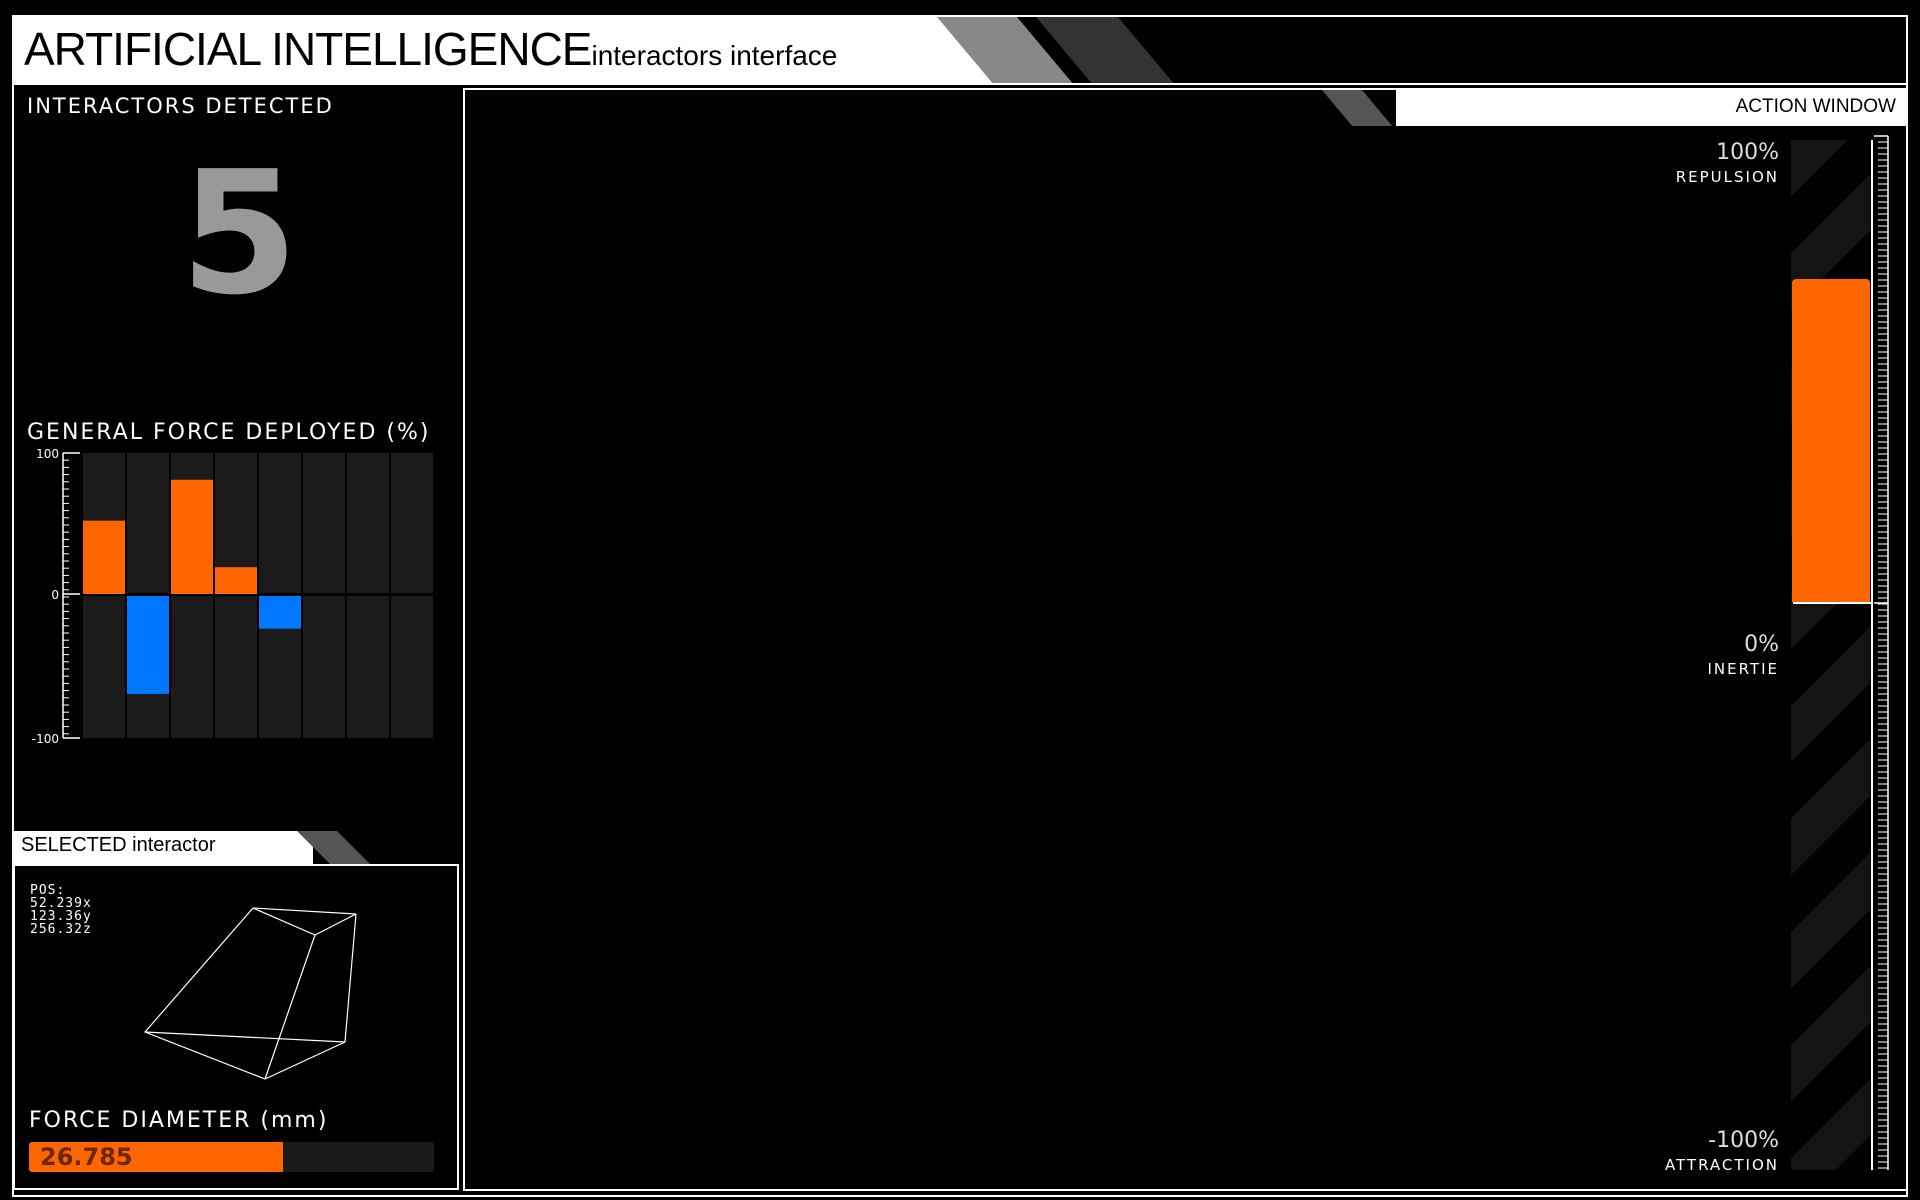 Image resolution: width=1920 pixels, height=1200 pixels. What do you see at coordinates (1743, 669) in the screenshot?
I see `gauge-mid-label: INERTIE` at bounding box center [1743, 669].